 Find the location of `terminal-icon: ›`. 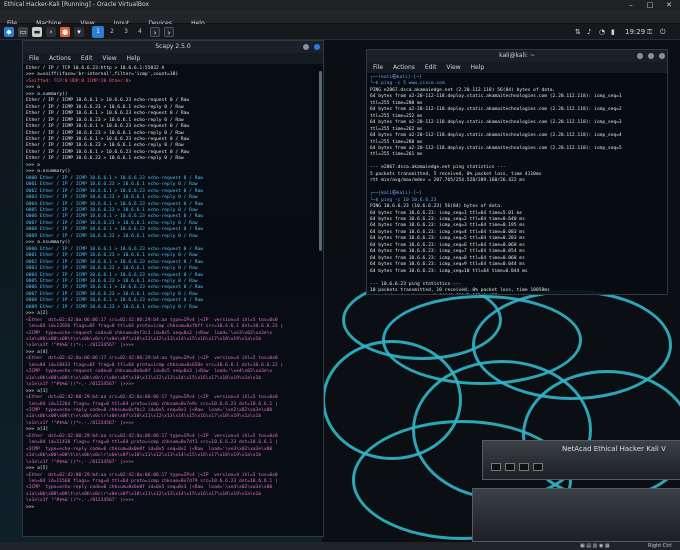

terminal-icon: › is located at coordinates (51, 32).